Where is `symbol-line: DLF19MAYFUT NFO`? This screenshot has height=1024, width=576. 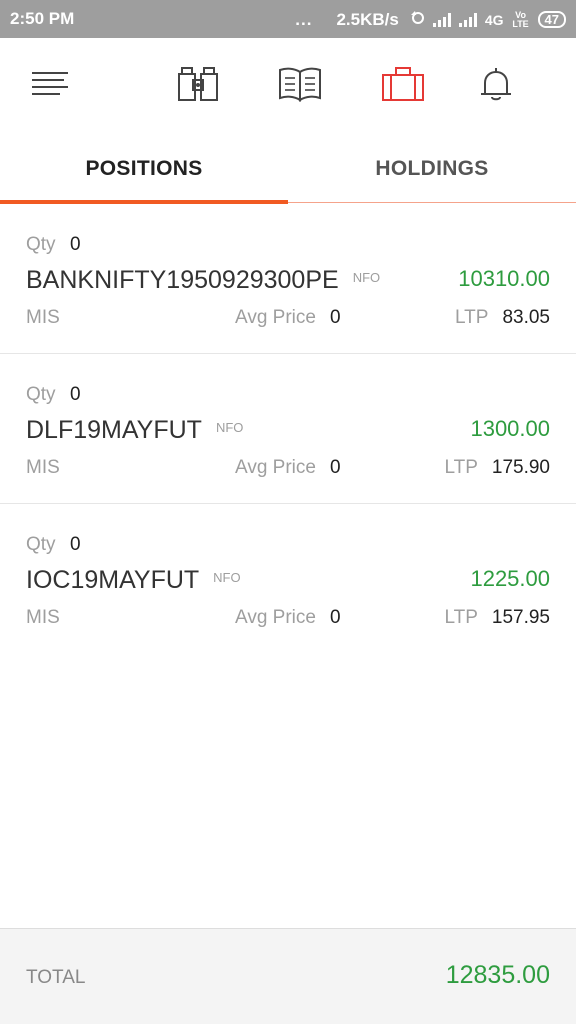 symbol-line: DLF19MAYFUT NFO is located at coordinates (134, 430).